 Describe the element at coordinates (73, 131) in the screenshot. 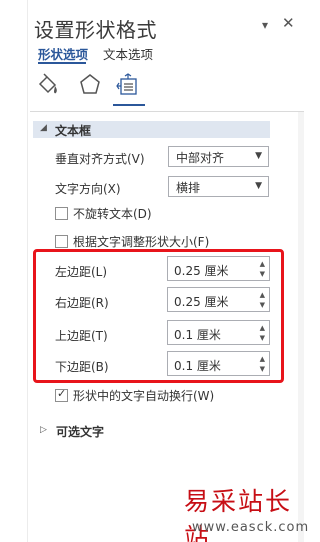

I see `section-title-textbox: 文本框` at that location.